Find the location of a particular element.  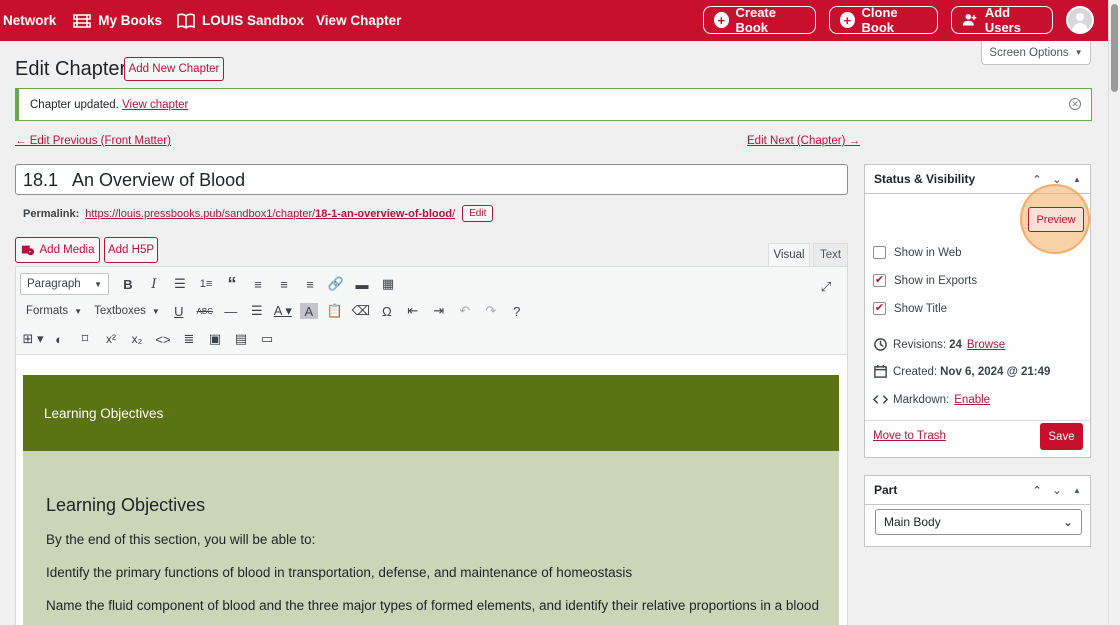

page-title: Edit Chapter is located at coordinates (71, 69).